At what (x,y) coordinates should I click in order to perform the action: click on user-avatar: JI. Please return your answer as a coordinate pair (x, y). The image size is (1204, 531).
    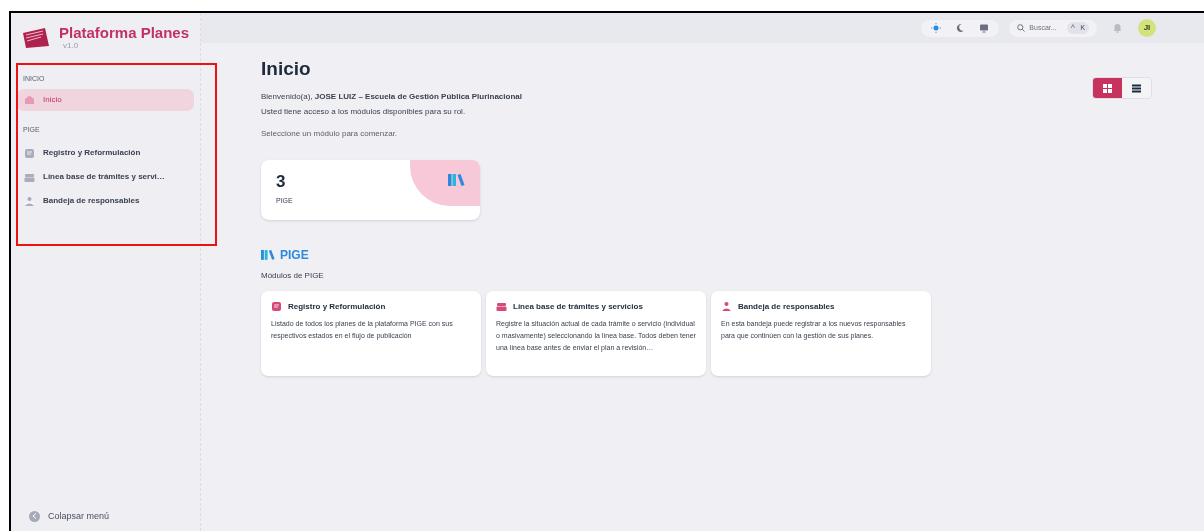
    Looking at the image, I should click on (1147, 28).